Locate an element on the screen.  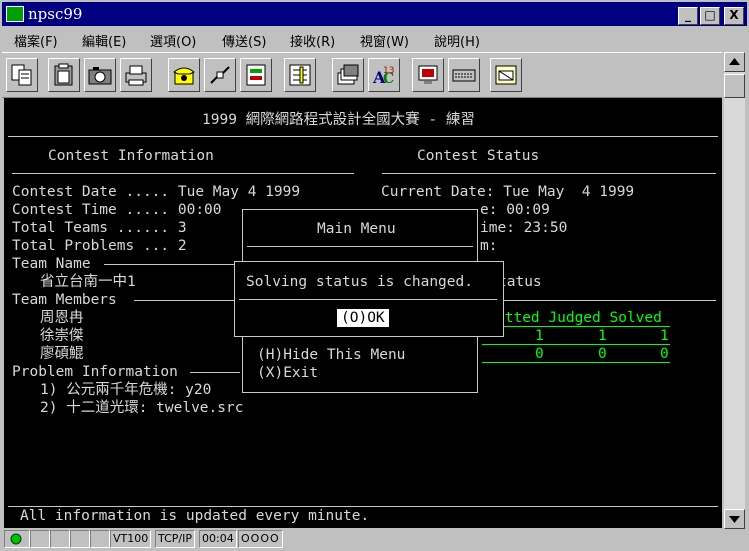
problem-info-rule is located at coordinates (215, 372).